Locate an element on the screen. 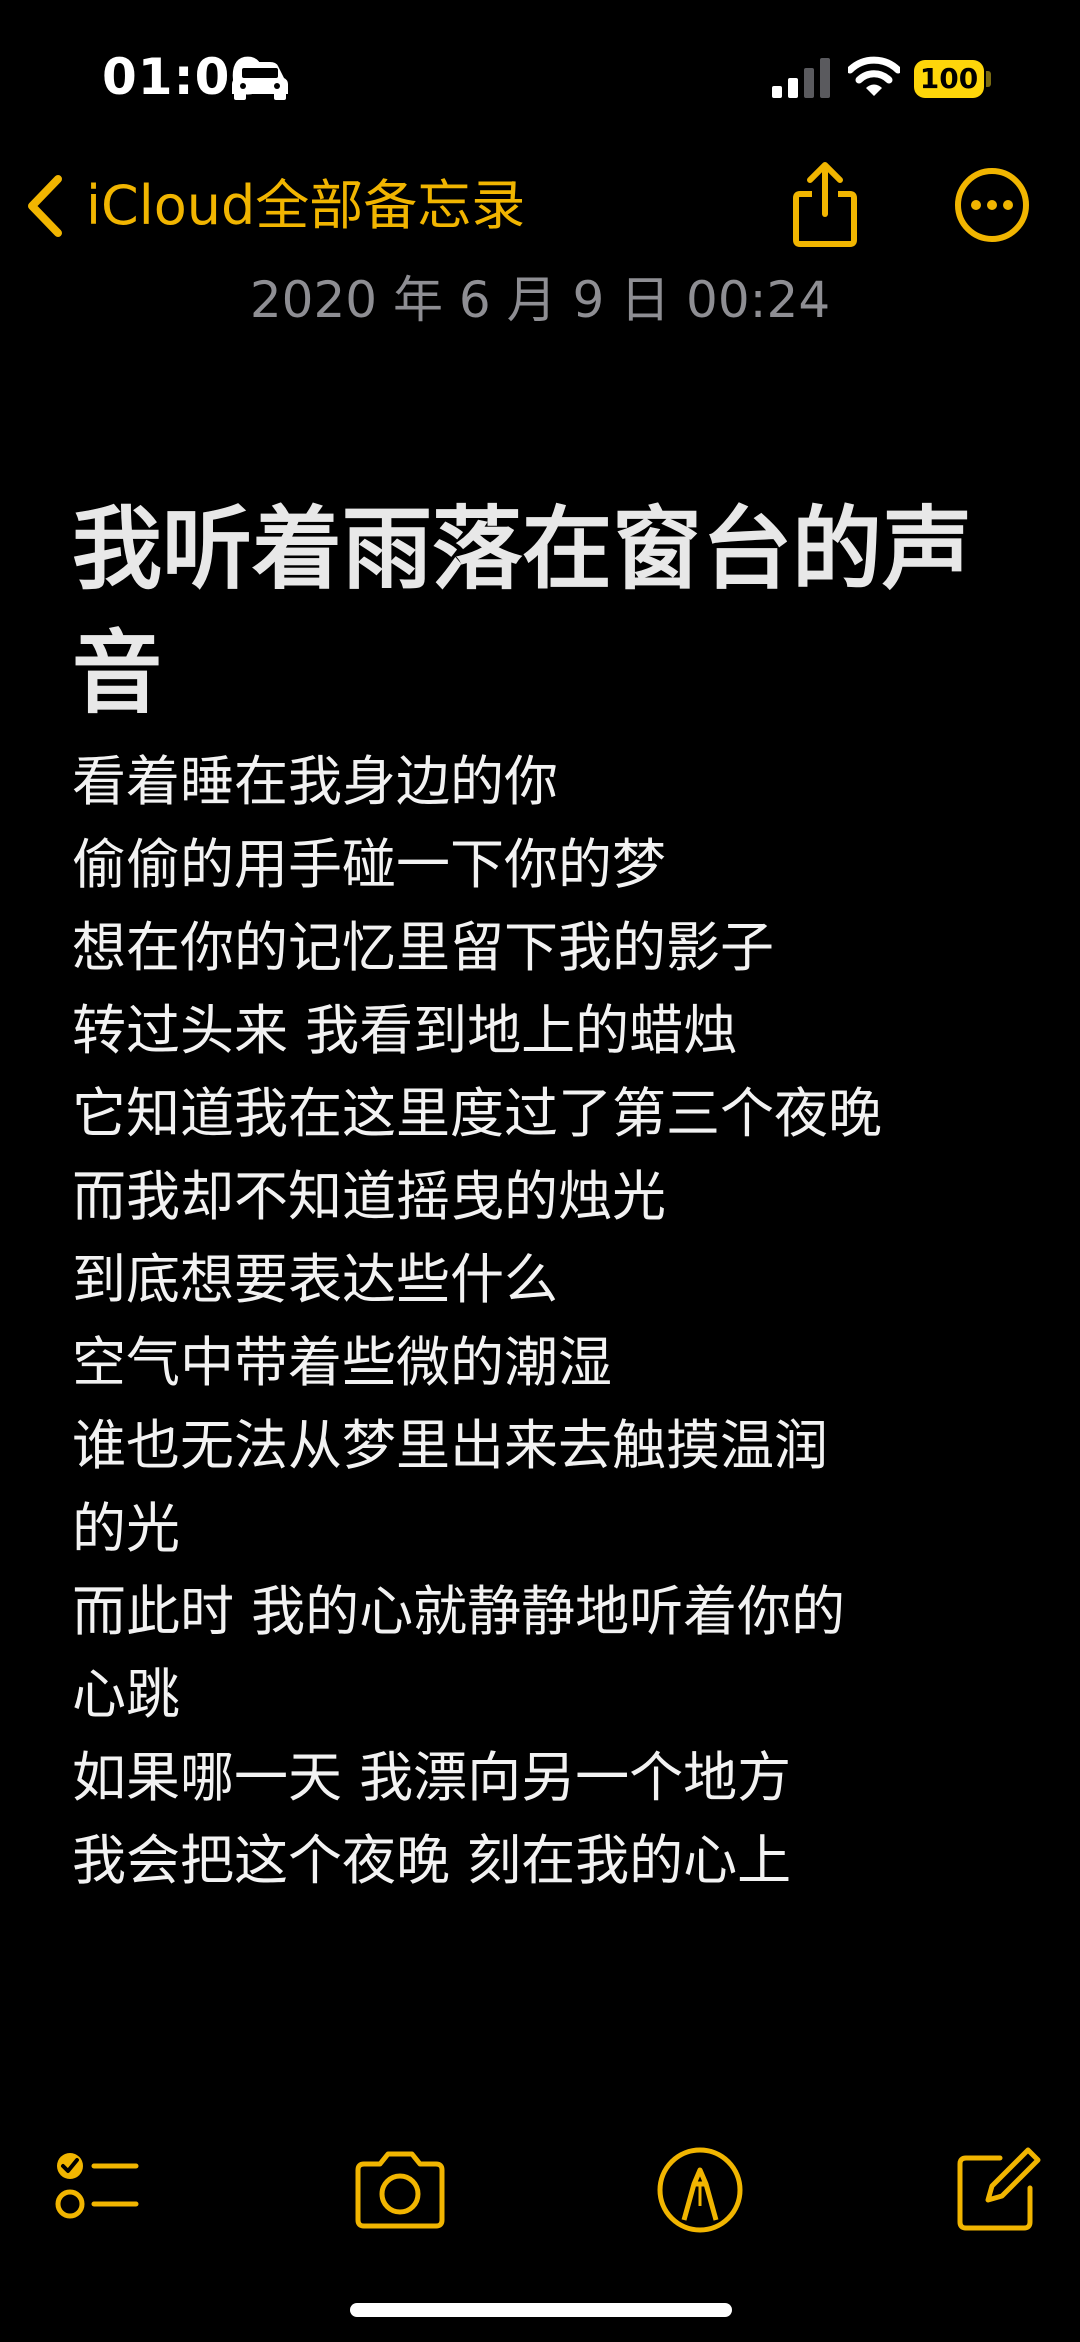 The height and width of the screenshot is (2342, 1080). battery-icon: 100 is located at coordinates (949, 79).